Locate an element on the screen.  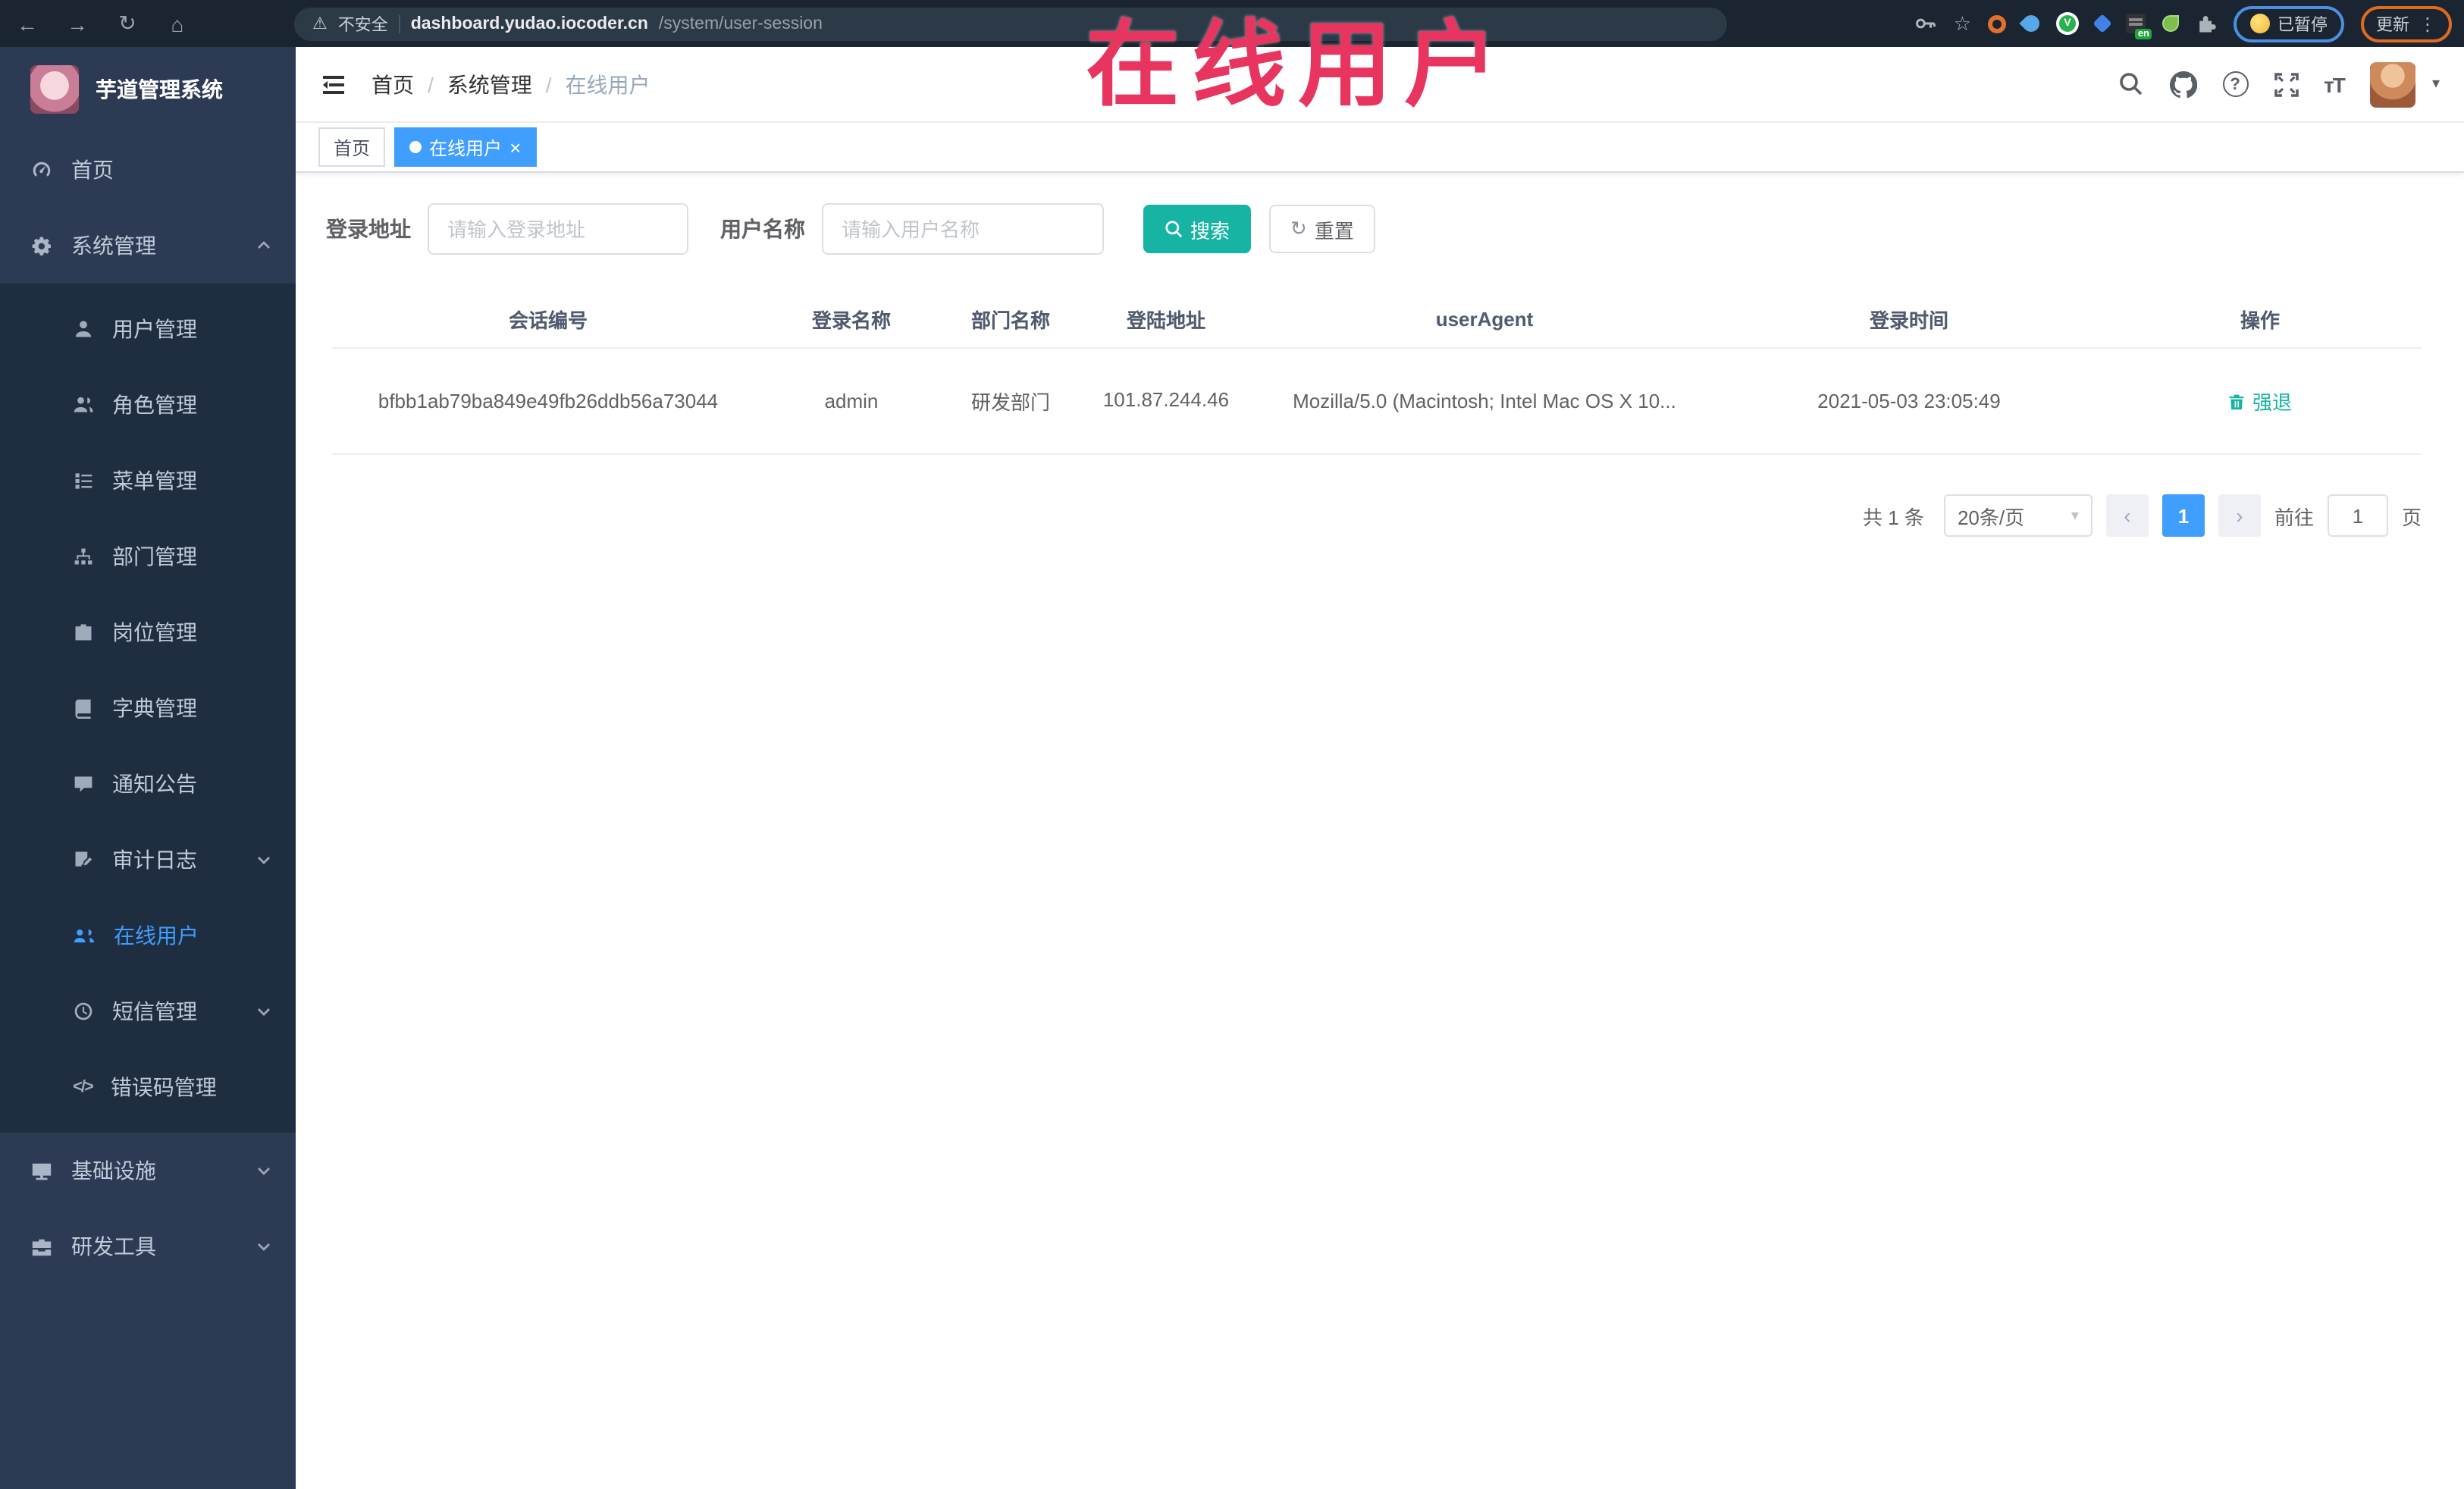
sidebar-item-notice: 通知公告 is located at coordinates (148, 784).